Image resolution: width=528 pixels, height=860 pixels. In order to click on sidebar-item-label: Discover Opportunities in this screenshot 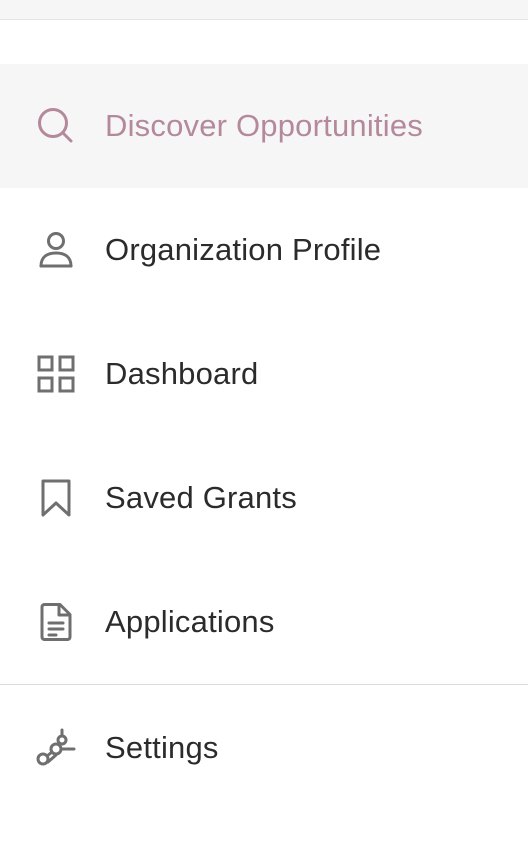, I will do `click(264, 125)`.